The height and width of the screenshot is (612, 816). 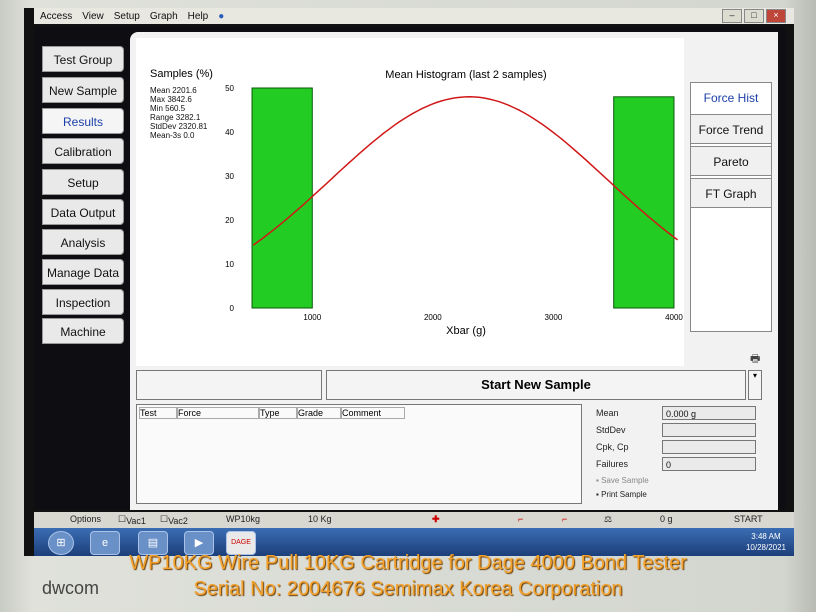 I want to click on close-button: ×, so click(x=776, y=16).